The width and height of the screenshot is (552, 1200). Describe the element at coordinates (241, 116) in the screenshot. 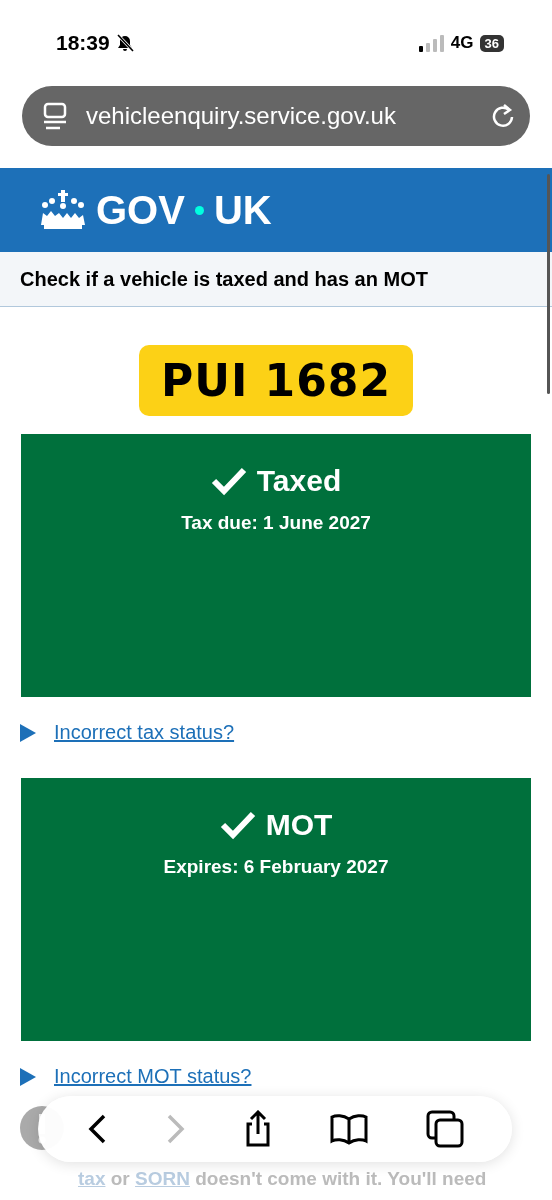

I see `url-text: vehicleenquiry.service.gov.uk` at that location.